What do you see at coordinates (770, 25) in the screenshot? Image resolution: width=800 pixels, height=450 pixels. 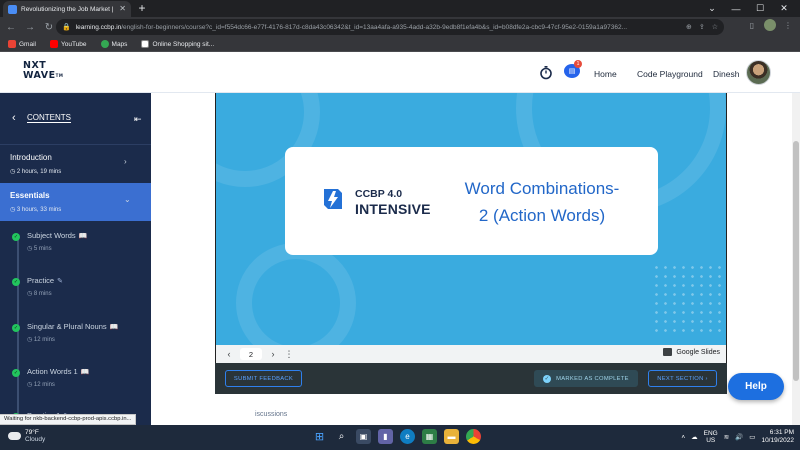 I see `profile-avatar` at bounding box center [770, 25].